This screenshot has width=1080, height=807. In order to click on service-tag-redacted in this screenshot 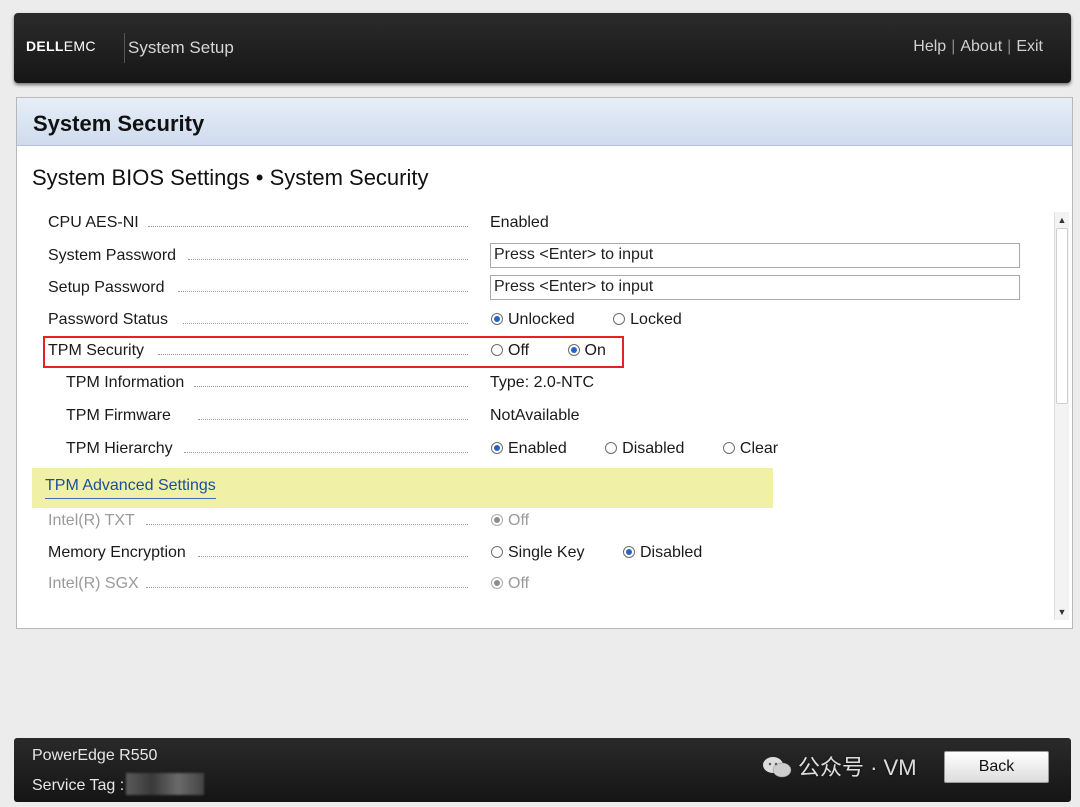, I will do `click(165, 784)`.